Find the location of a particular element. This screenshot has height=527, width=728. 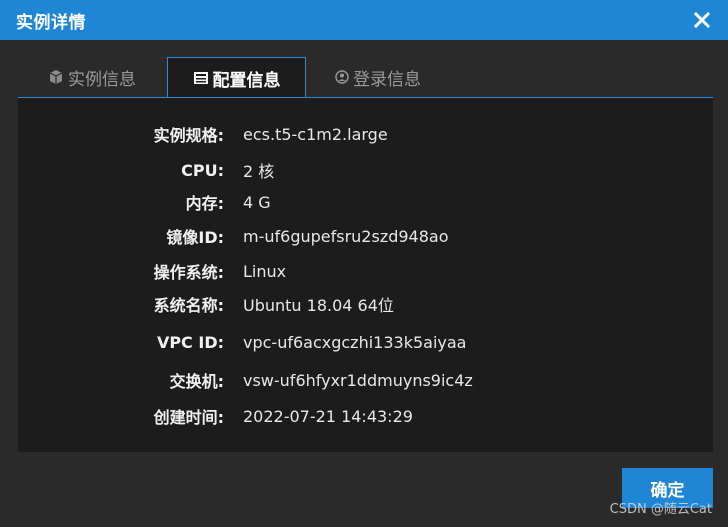

detail-value: ecs.t5-c1m2.large is located at coordinates (315, 134).